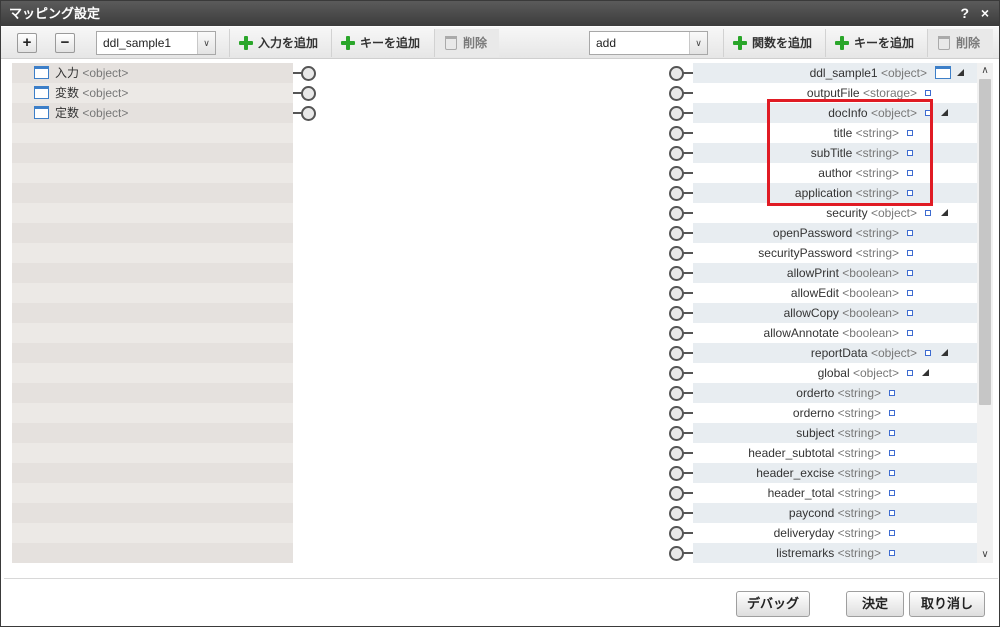 This screenshot has width=1000, height=627. What do you see at coordinates (648, 43) in the screenshot?
I see `function-select: add ∨` at bounding box center [648, 43].